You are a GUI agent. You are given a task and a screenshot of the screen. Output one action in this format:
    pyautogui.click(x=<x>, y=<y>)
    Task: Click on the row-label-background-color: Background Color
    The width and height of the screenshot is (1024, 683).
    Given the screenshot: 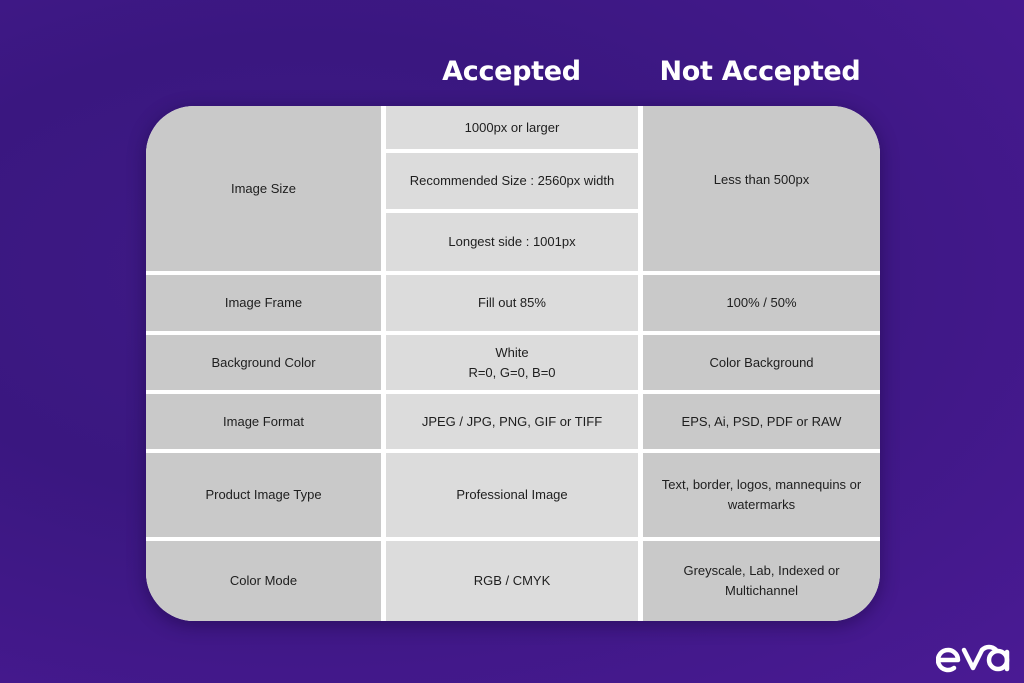 What is the action you would take?
    pyautogui.click(x=263, y=362)
    